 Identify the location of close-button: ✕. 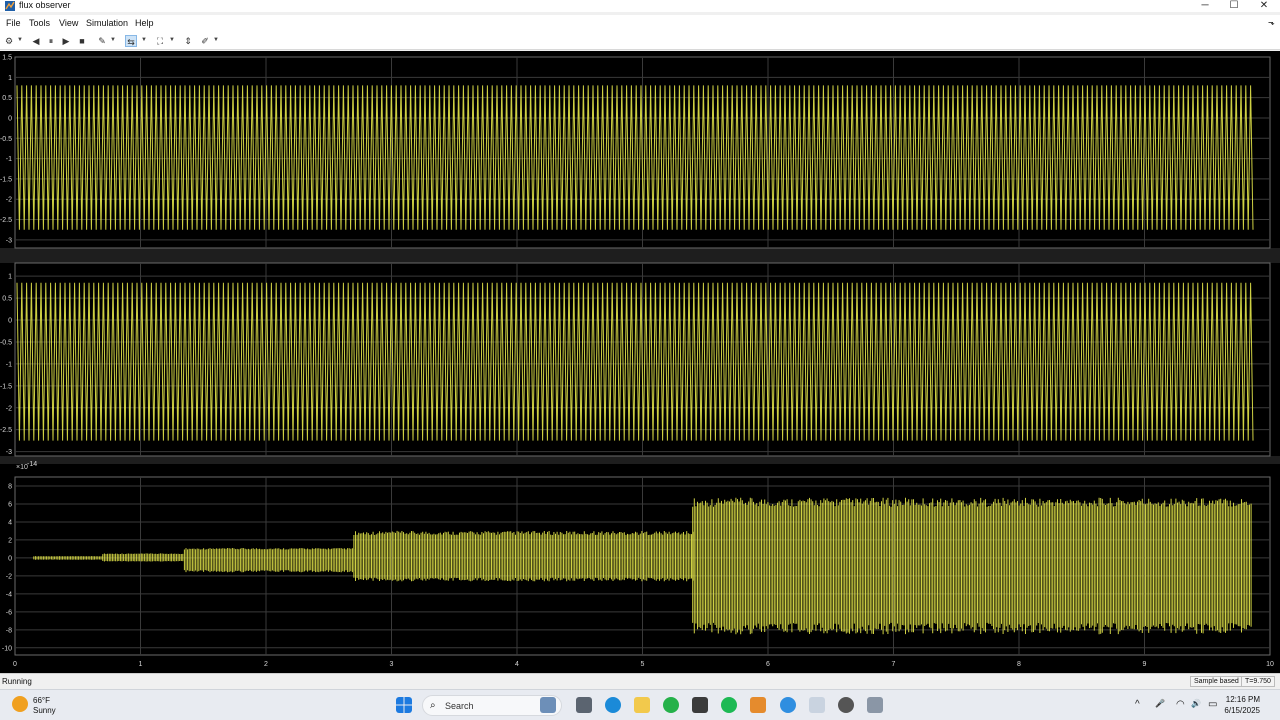
(1264, 6).